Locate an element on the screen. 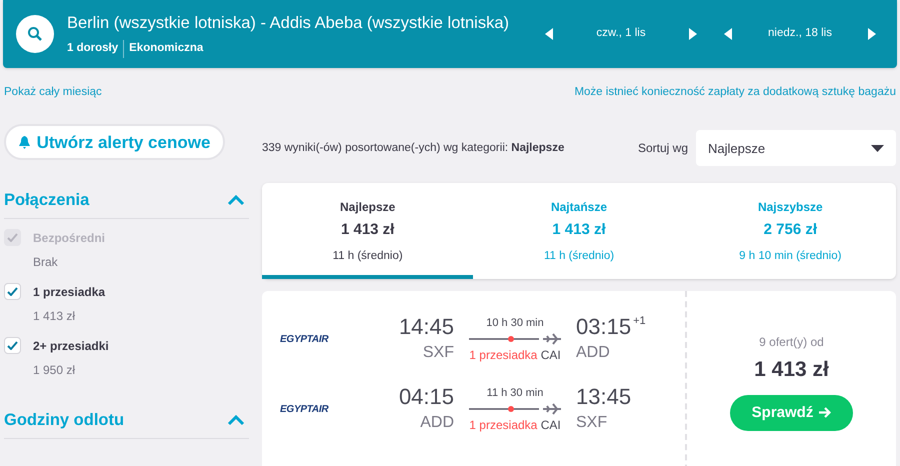 The image size is (900, 466). arrival-time: 13:45 is located at coordinates (604, 397).